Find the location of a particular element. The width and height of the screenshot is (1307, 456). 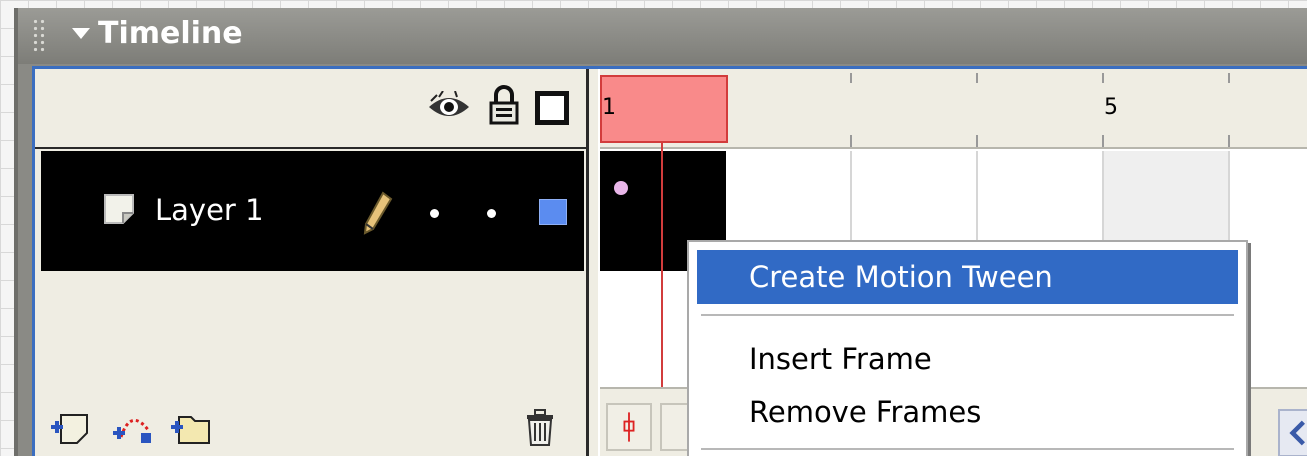

frame-ruler: 1 5 is located at coordinates (953, 109).